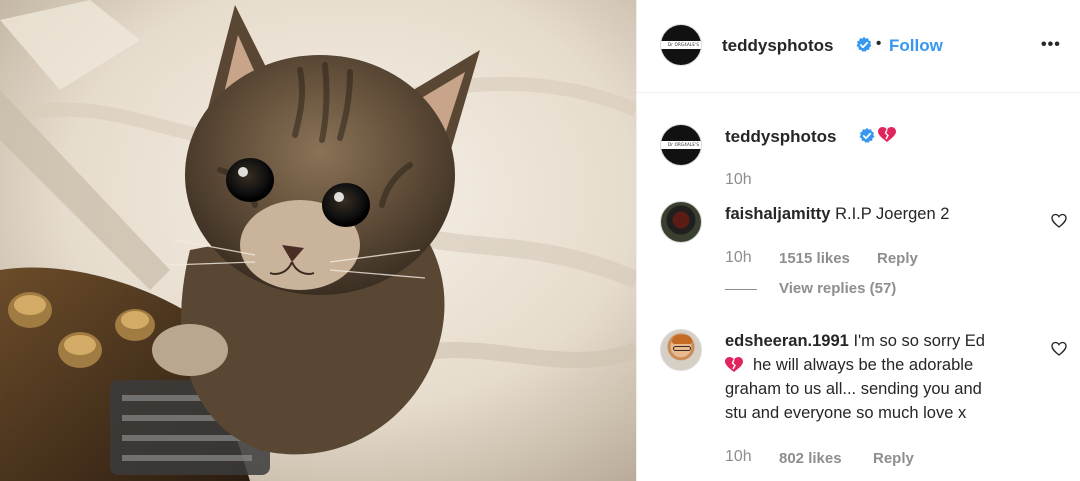  I want to click on comment-username: edsheeran.1991, so click(787, 341).